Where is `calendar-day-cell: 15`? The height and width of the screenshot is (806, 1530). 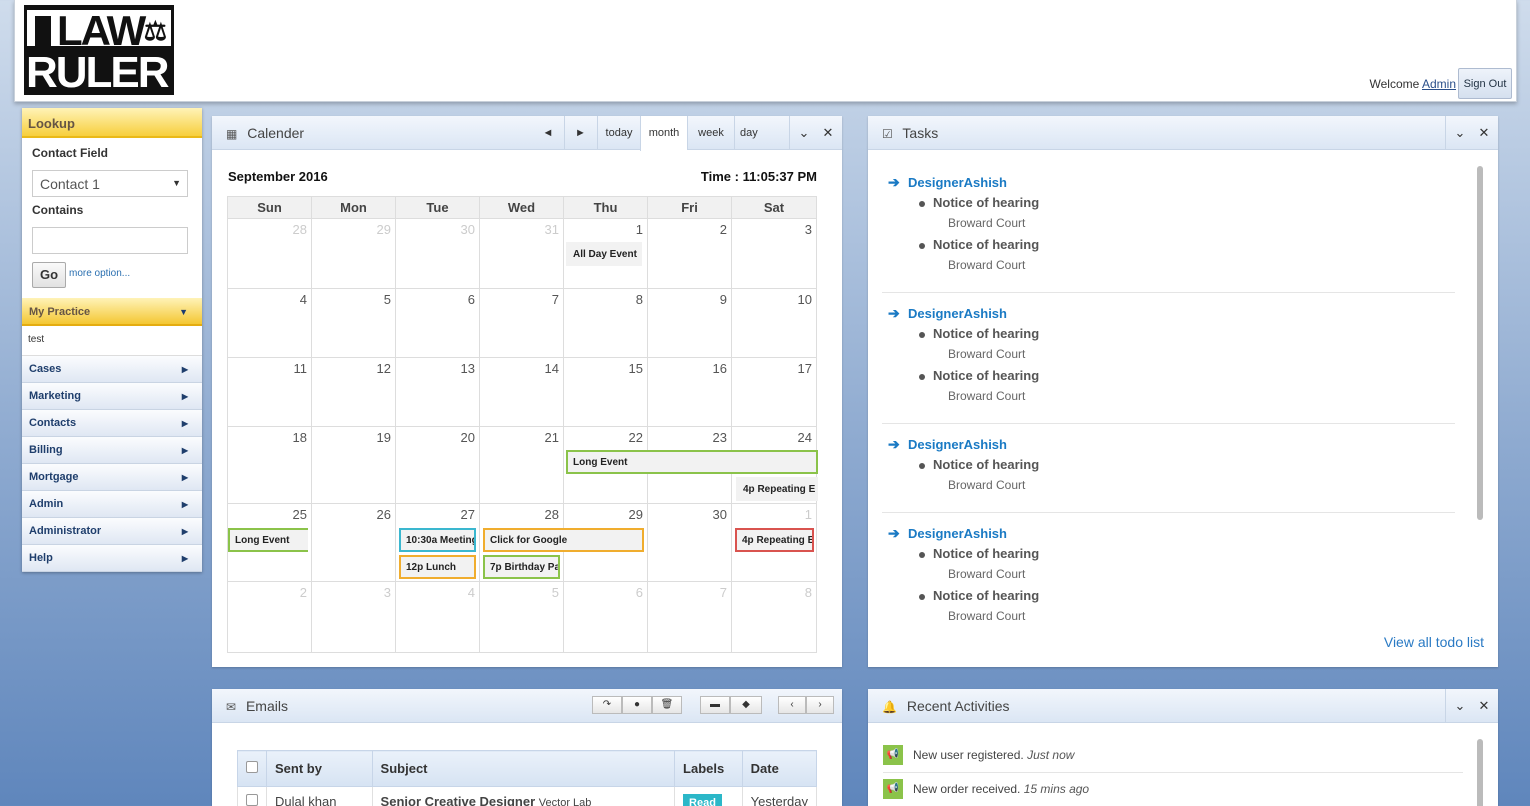
calendar-day-cell: 15 is located at coordinates (606, 392).